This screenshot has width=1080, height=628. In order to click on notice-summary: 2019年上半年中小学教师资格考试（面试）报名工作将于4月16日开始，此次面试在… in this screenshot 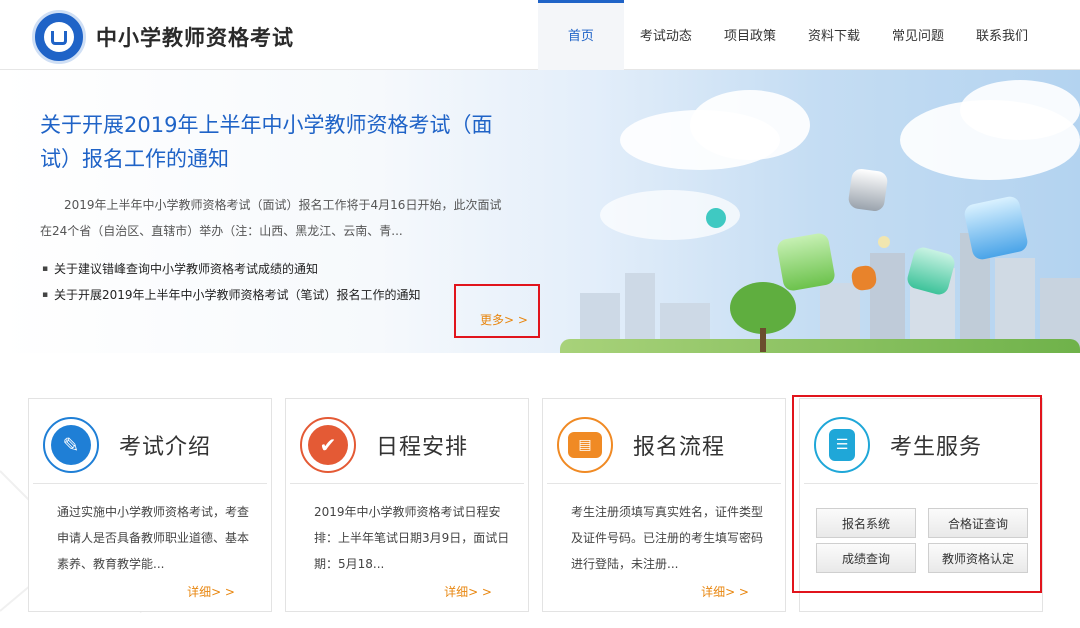, I will do `click(271, 218)`.